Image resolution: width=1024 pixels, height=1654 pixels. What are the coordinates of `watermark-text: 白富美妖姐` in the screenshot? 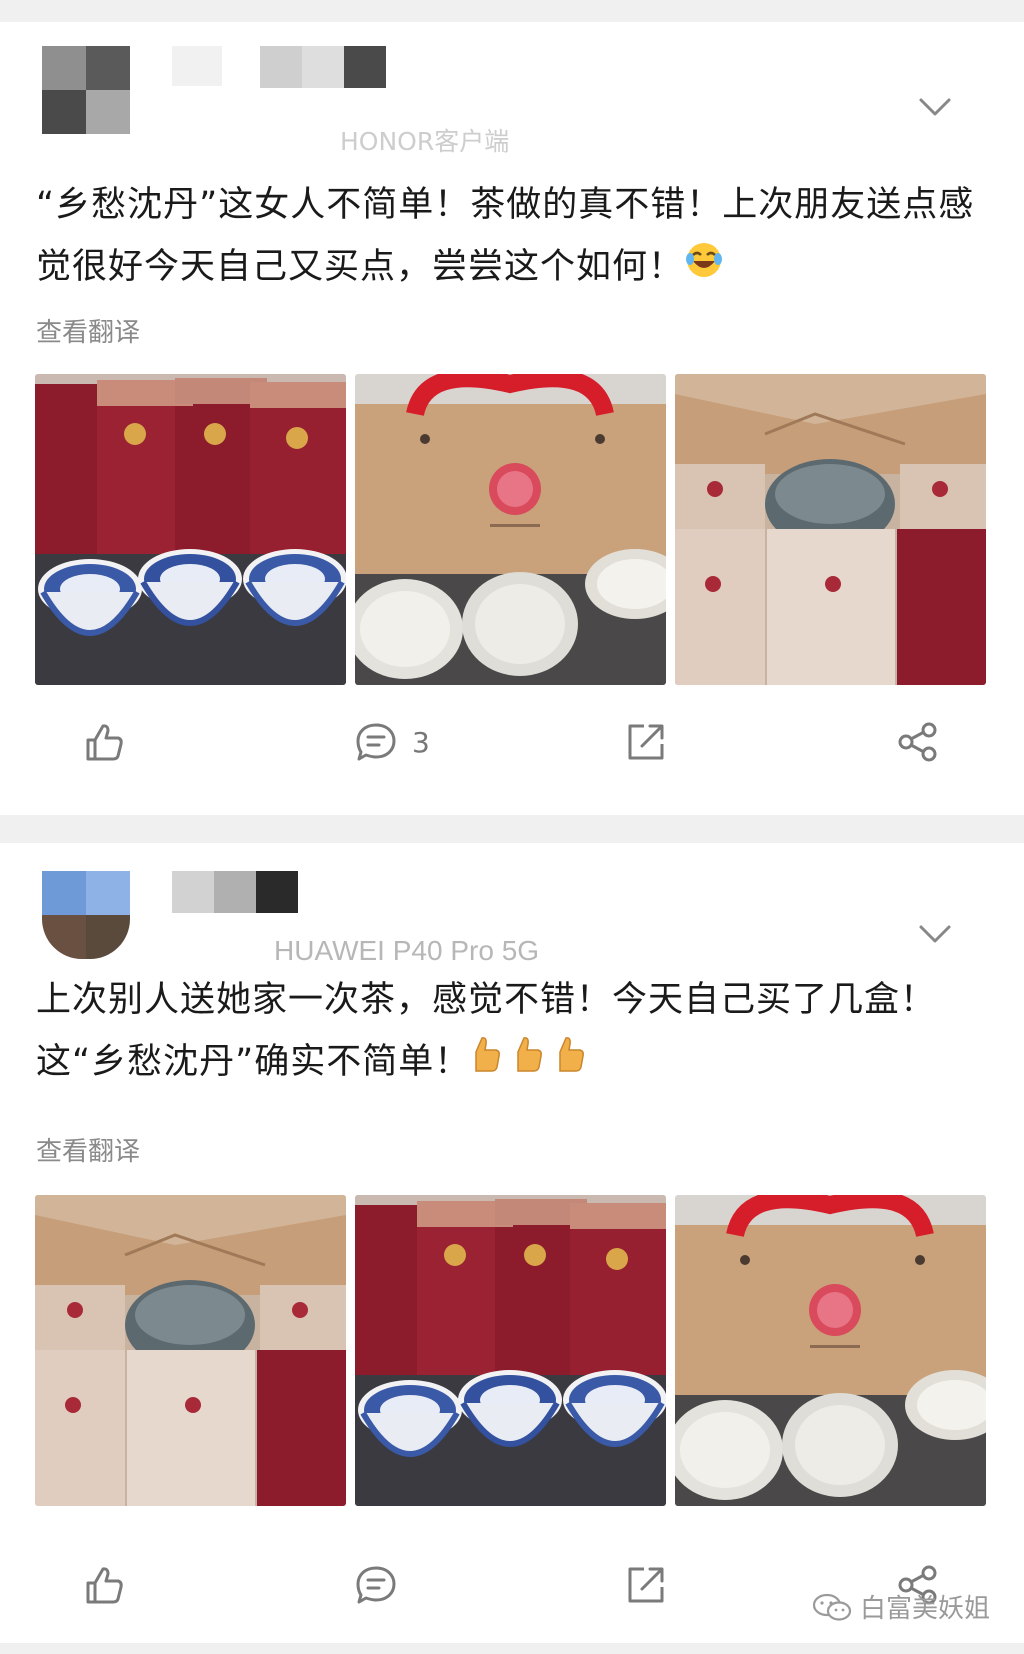 It's located at (924, 1609).